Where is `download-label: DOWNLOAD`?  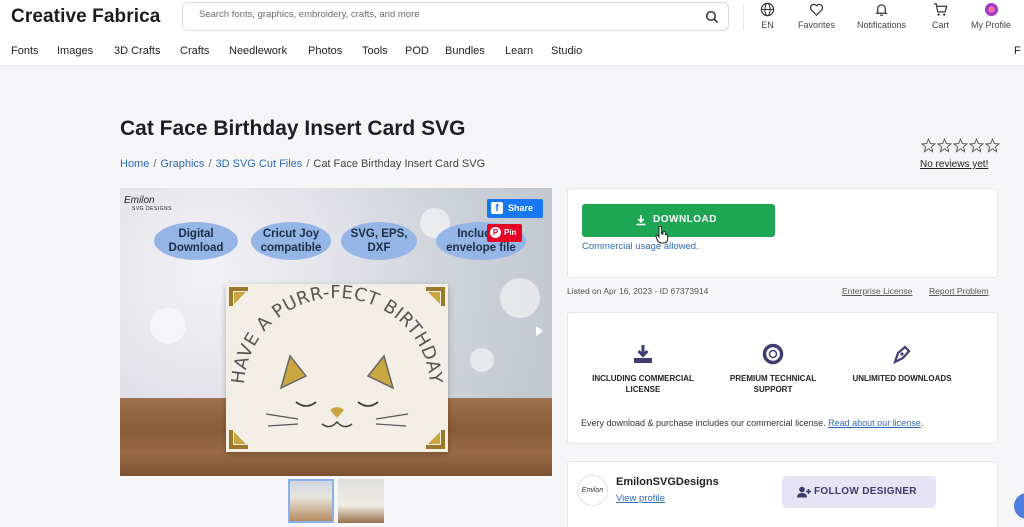
download-label: DOWNLOAD is located at coordinates (685, 219).